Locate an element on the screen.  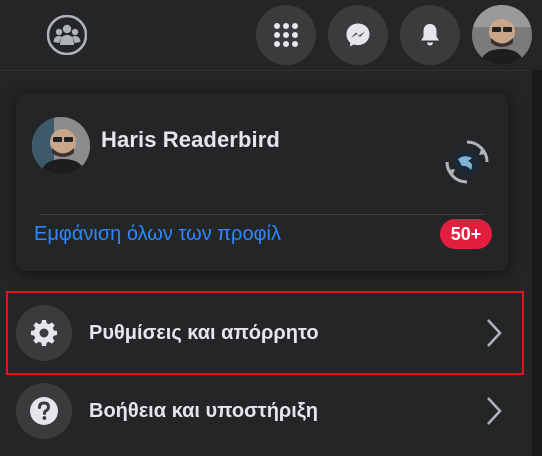
account-avatar is located at coordinates (502, 35).